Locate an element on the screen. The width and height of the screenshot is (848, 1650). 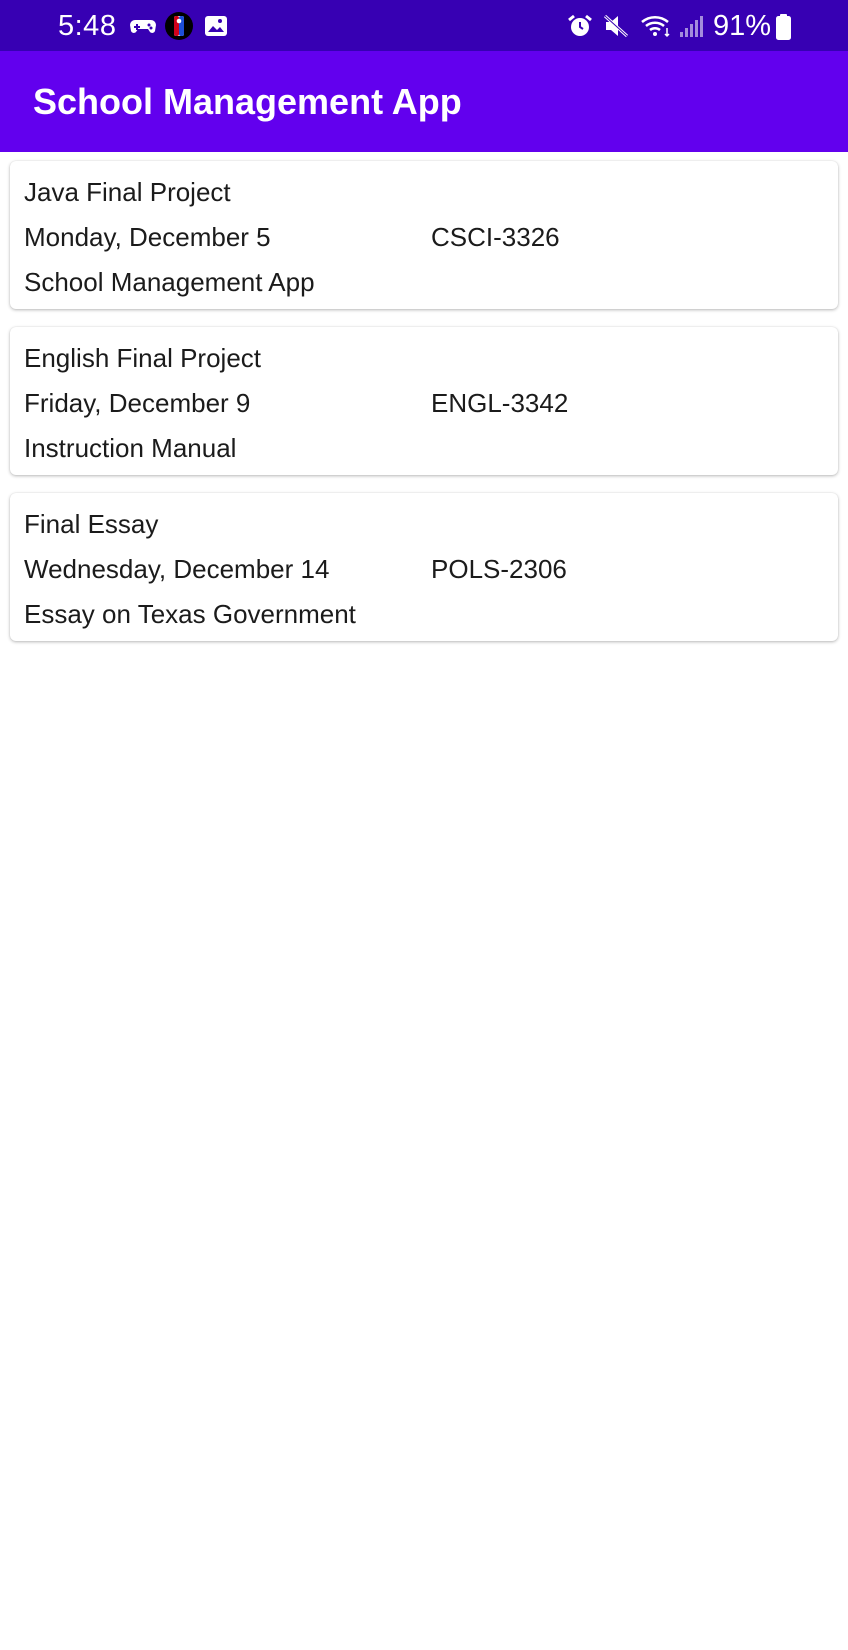
assignment-description: Instruction Manual is located at coordinates (130, 448).